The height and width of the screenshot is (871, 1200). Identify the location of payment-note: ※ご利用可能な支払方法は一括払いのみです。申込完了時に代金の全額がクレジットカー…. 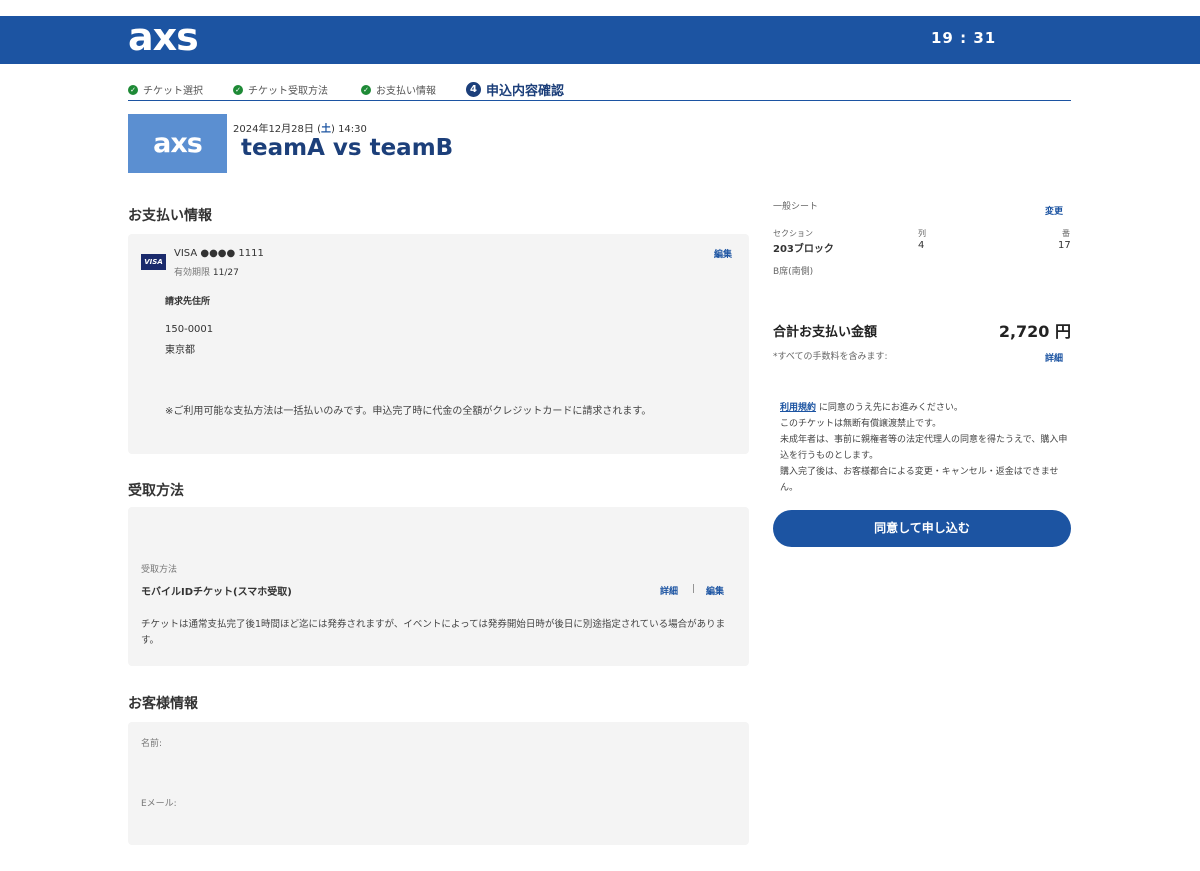
(408, 411).